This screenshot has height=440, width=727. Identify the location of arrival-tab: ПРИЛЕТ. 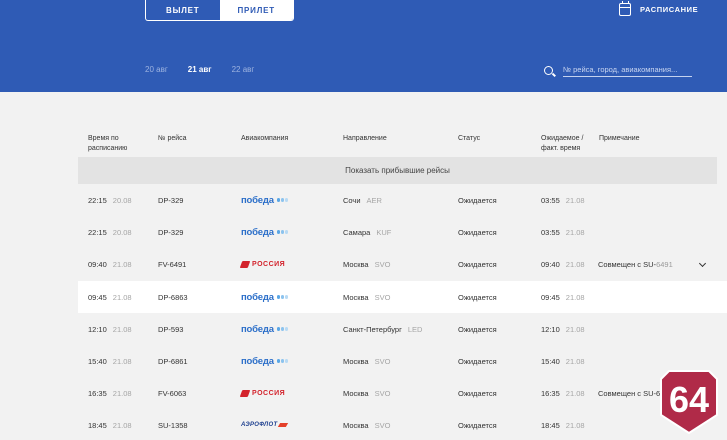
(256, 10).